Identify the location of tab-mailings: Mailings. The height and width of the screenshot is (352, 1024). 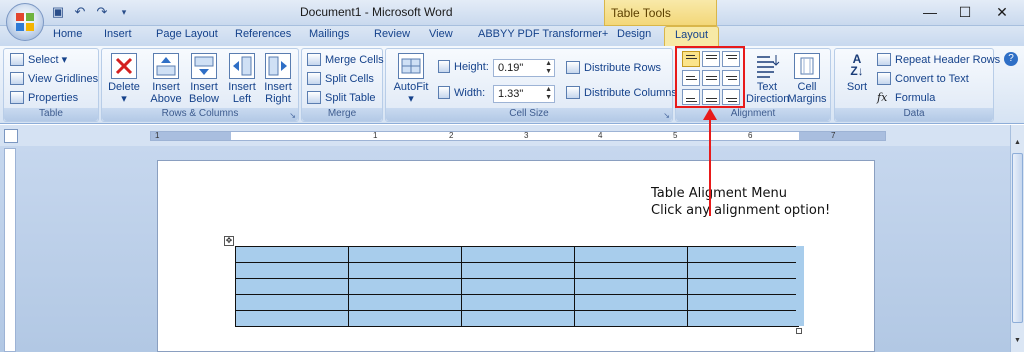
(329, 34).